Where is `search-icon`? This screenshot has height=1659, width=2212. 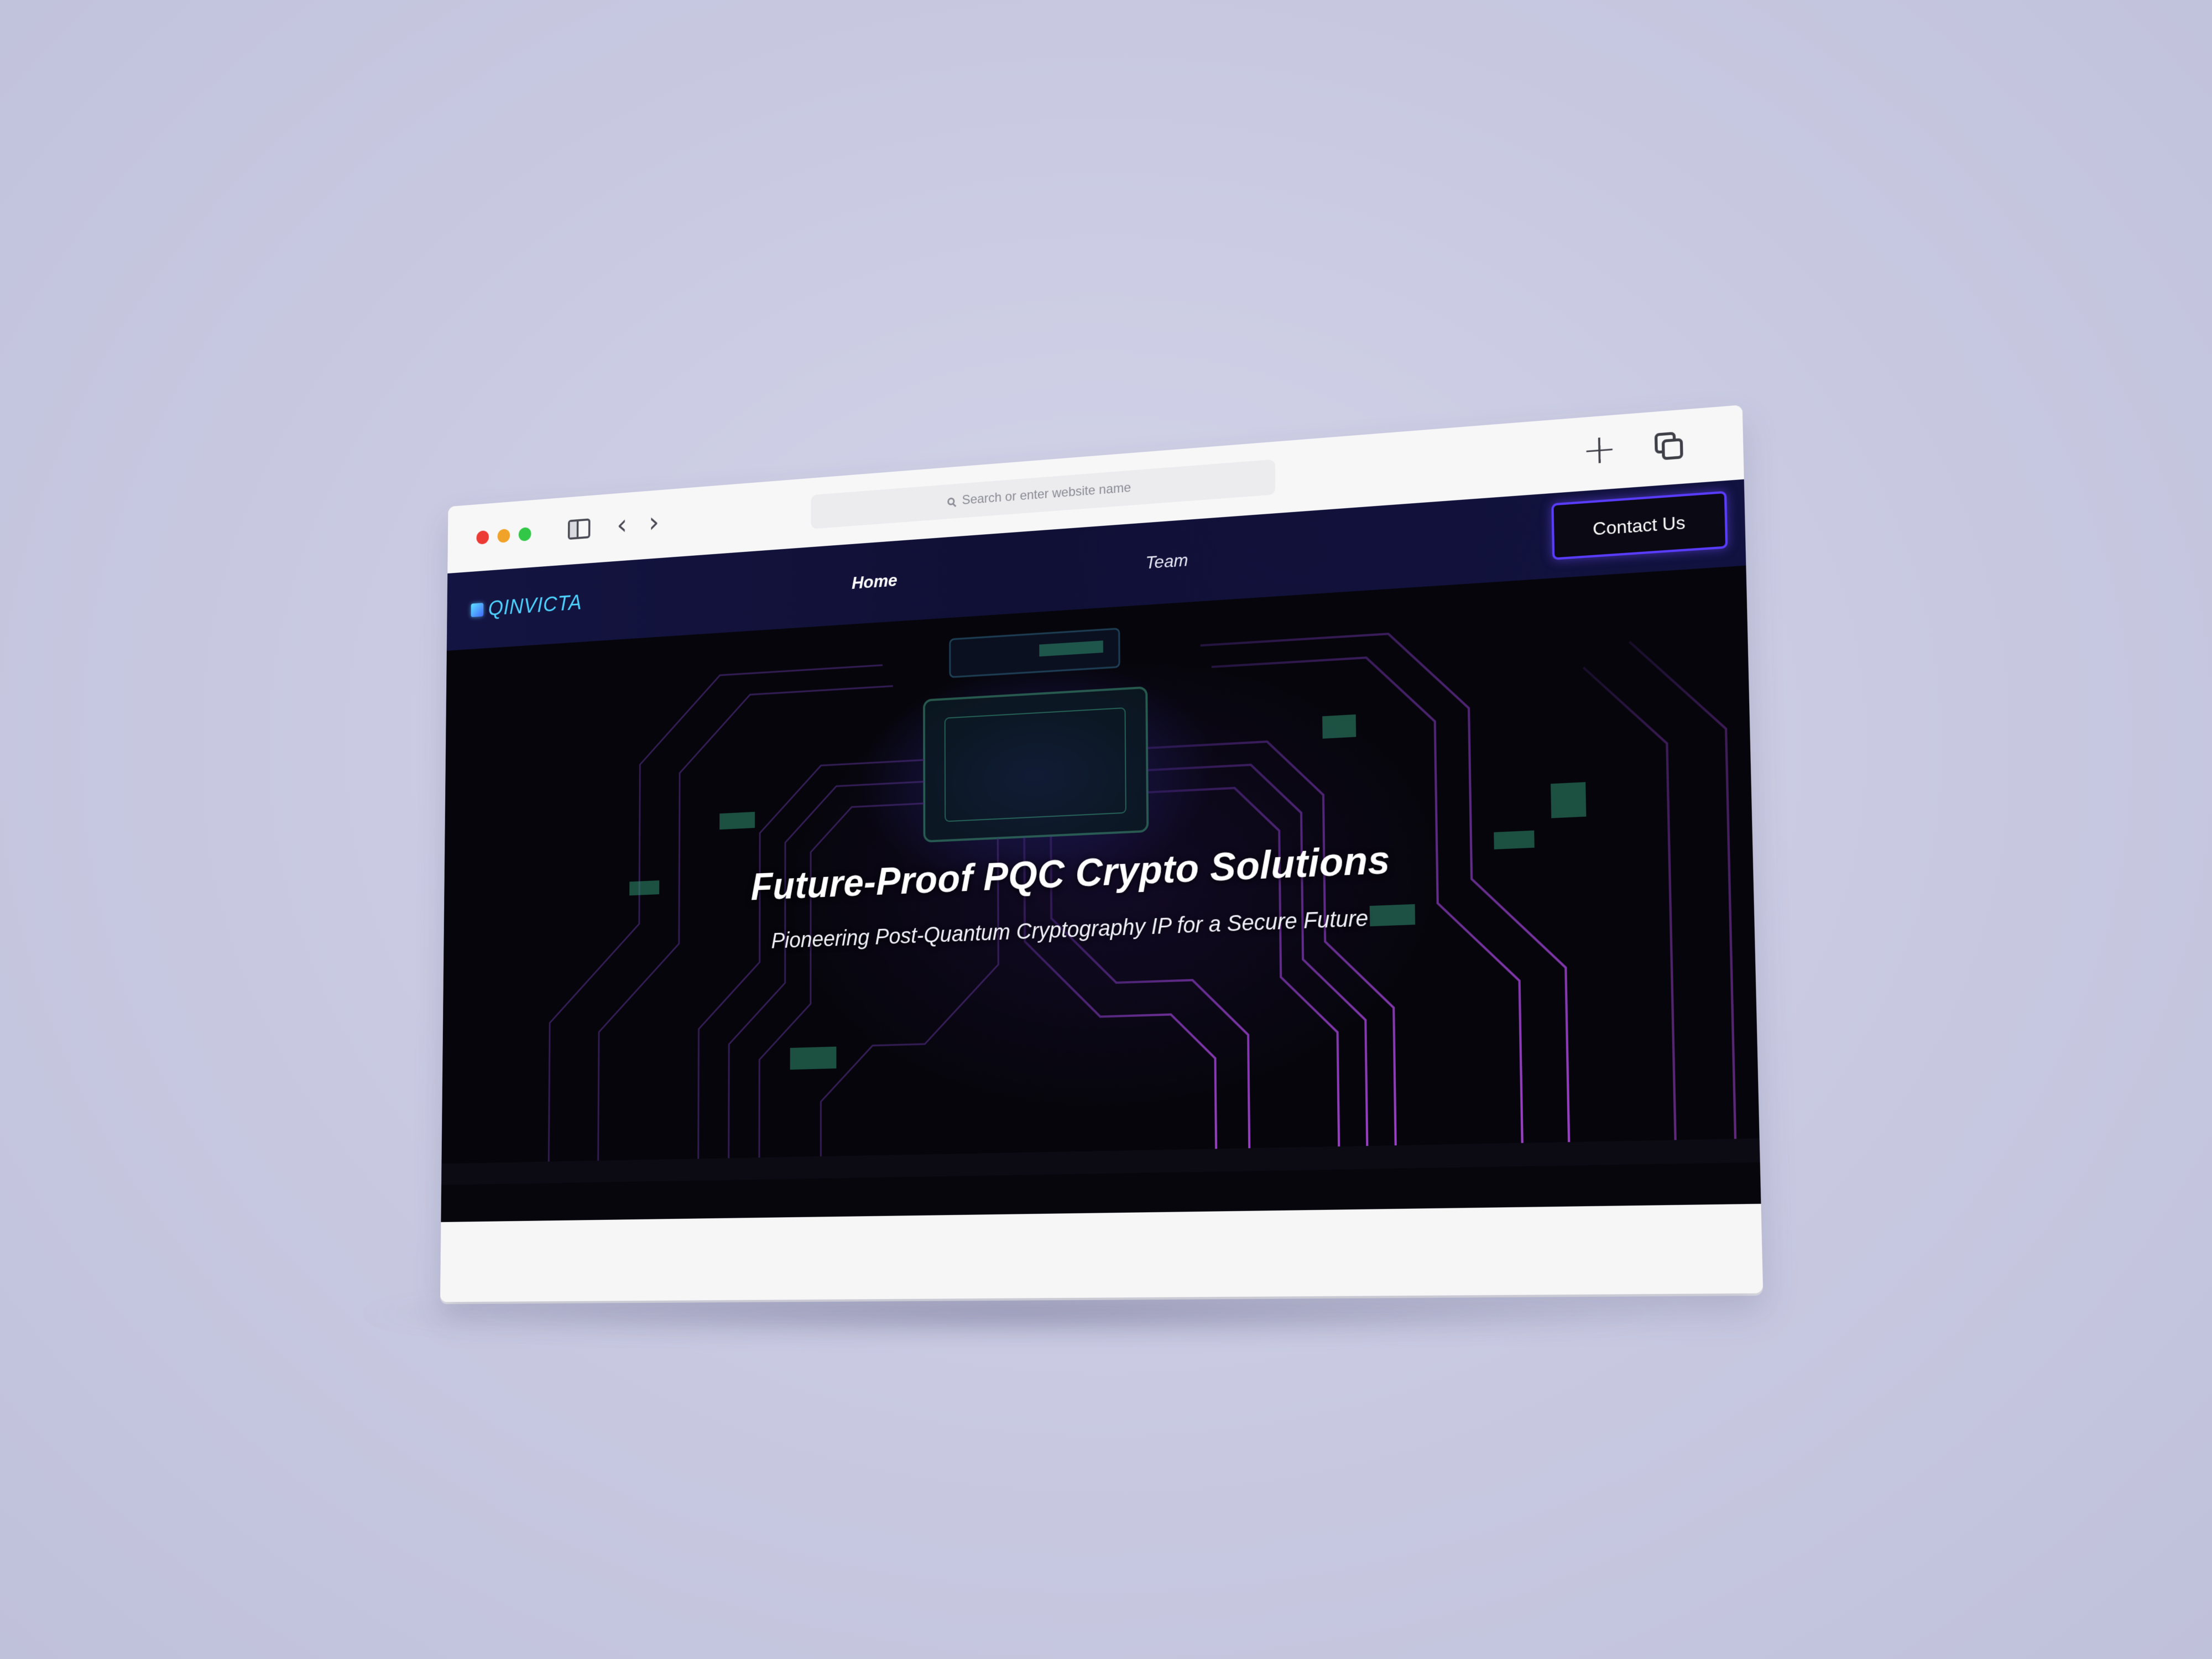 search-icon is located at coordinates (951, 502).